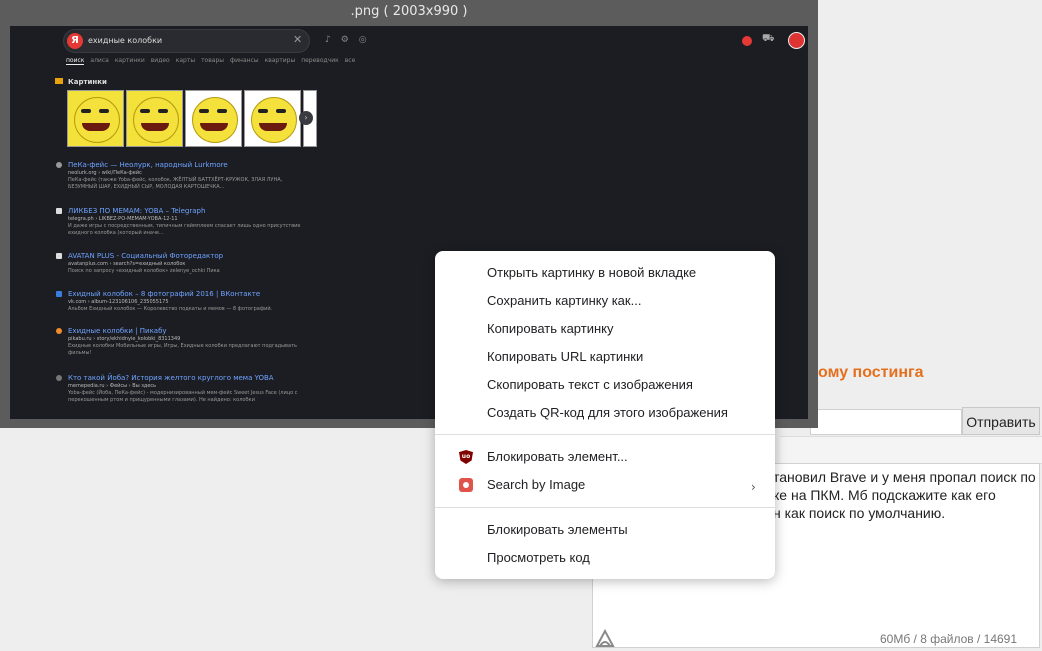  What do you see at coordinates (627, 530) in the screenshot?
I see `menu-block-elements: Блокировать элементы` at bounding box center [627, 530].